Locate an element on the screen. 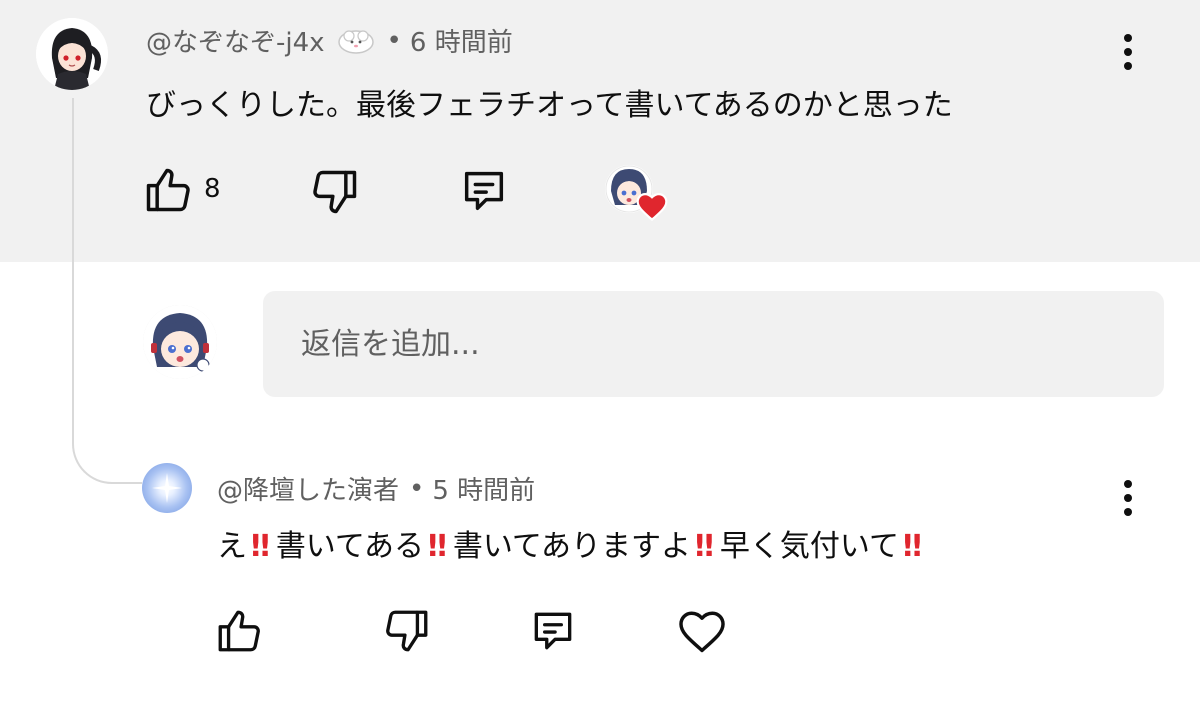 The image size is (1200, 708). current-user-avatar is located at coordinates (180, 342).